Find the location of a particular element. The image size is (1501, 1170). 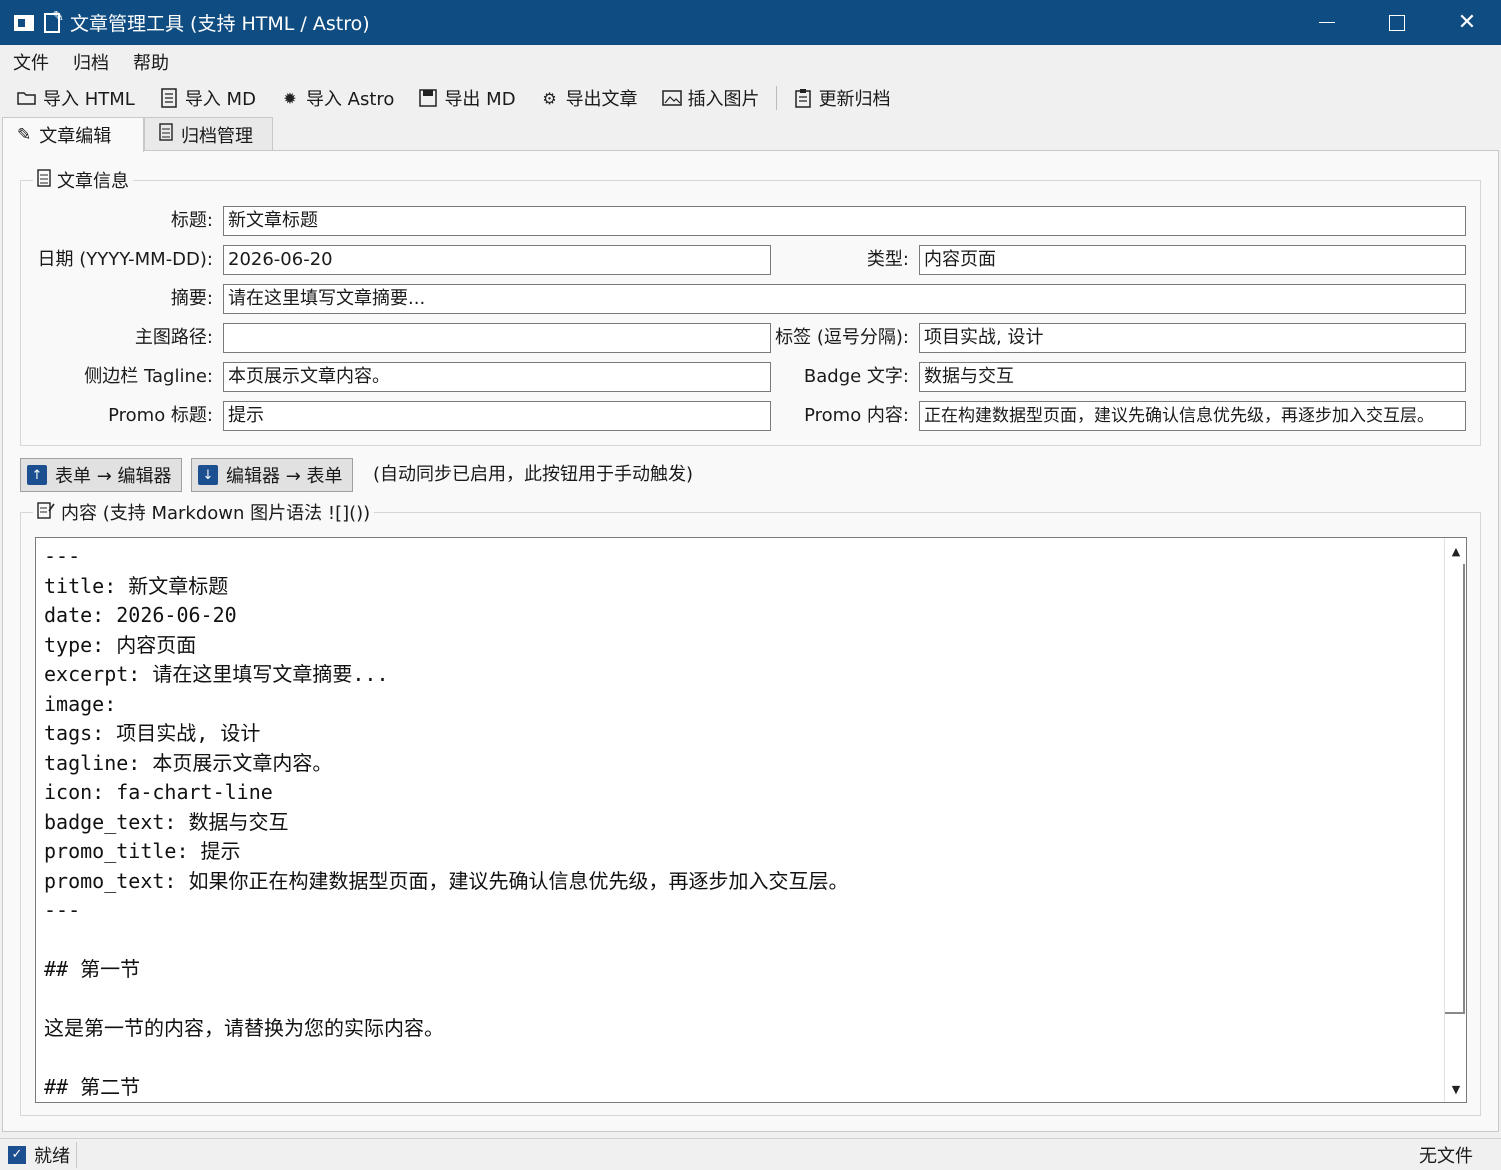

badge-label: Badge 文字: is located at coordinates (856, 376).